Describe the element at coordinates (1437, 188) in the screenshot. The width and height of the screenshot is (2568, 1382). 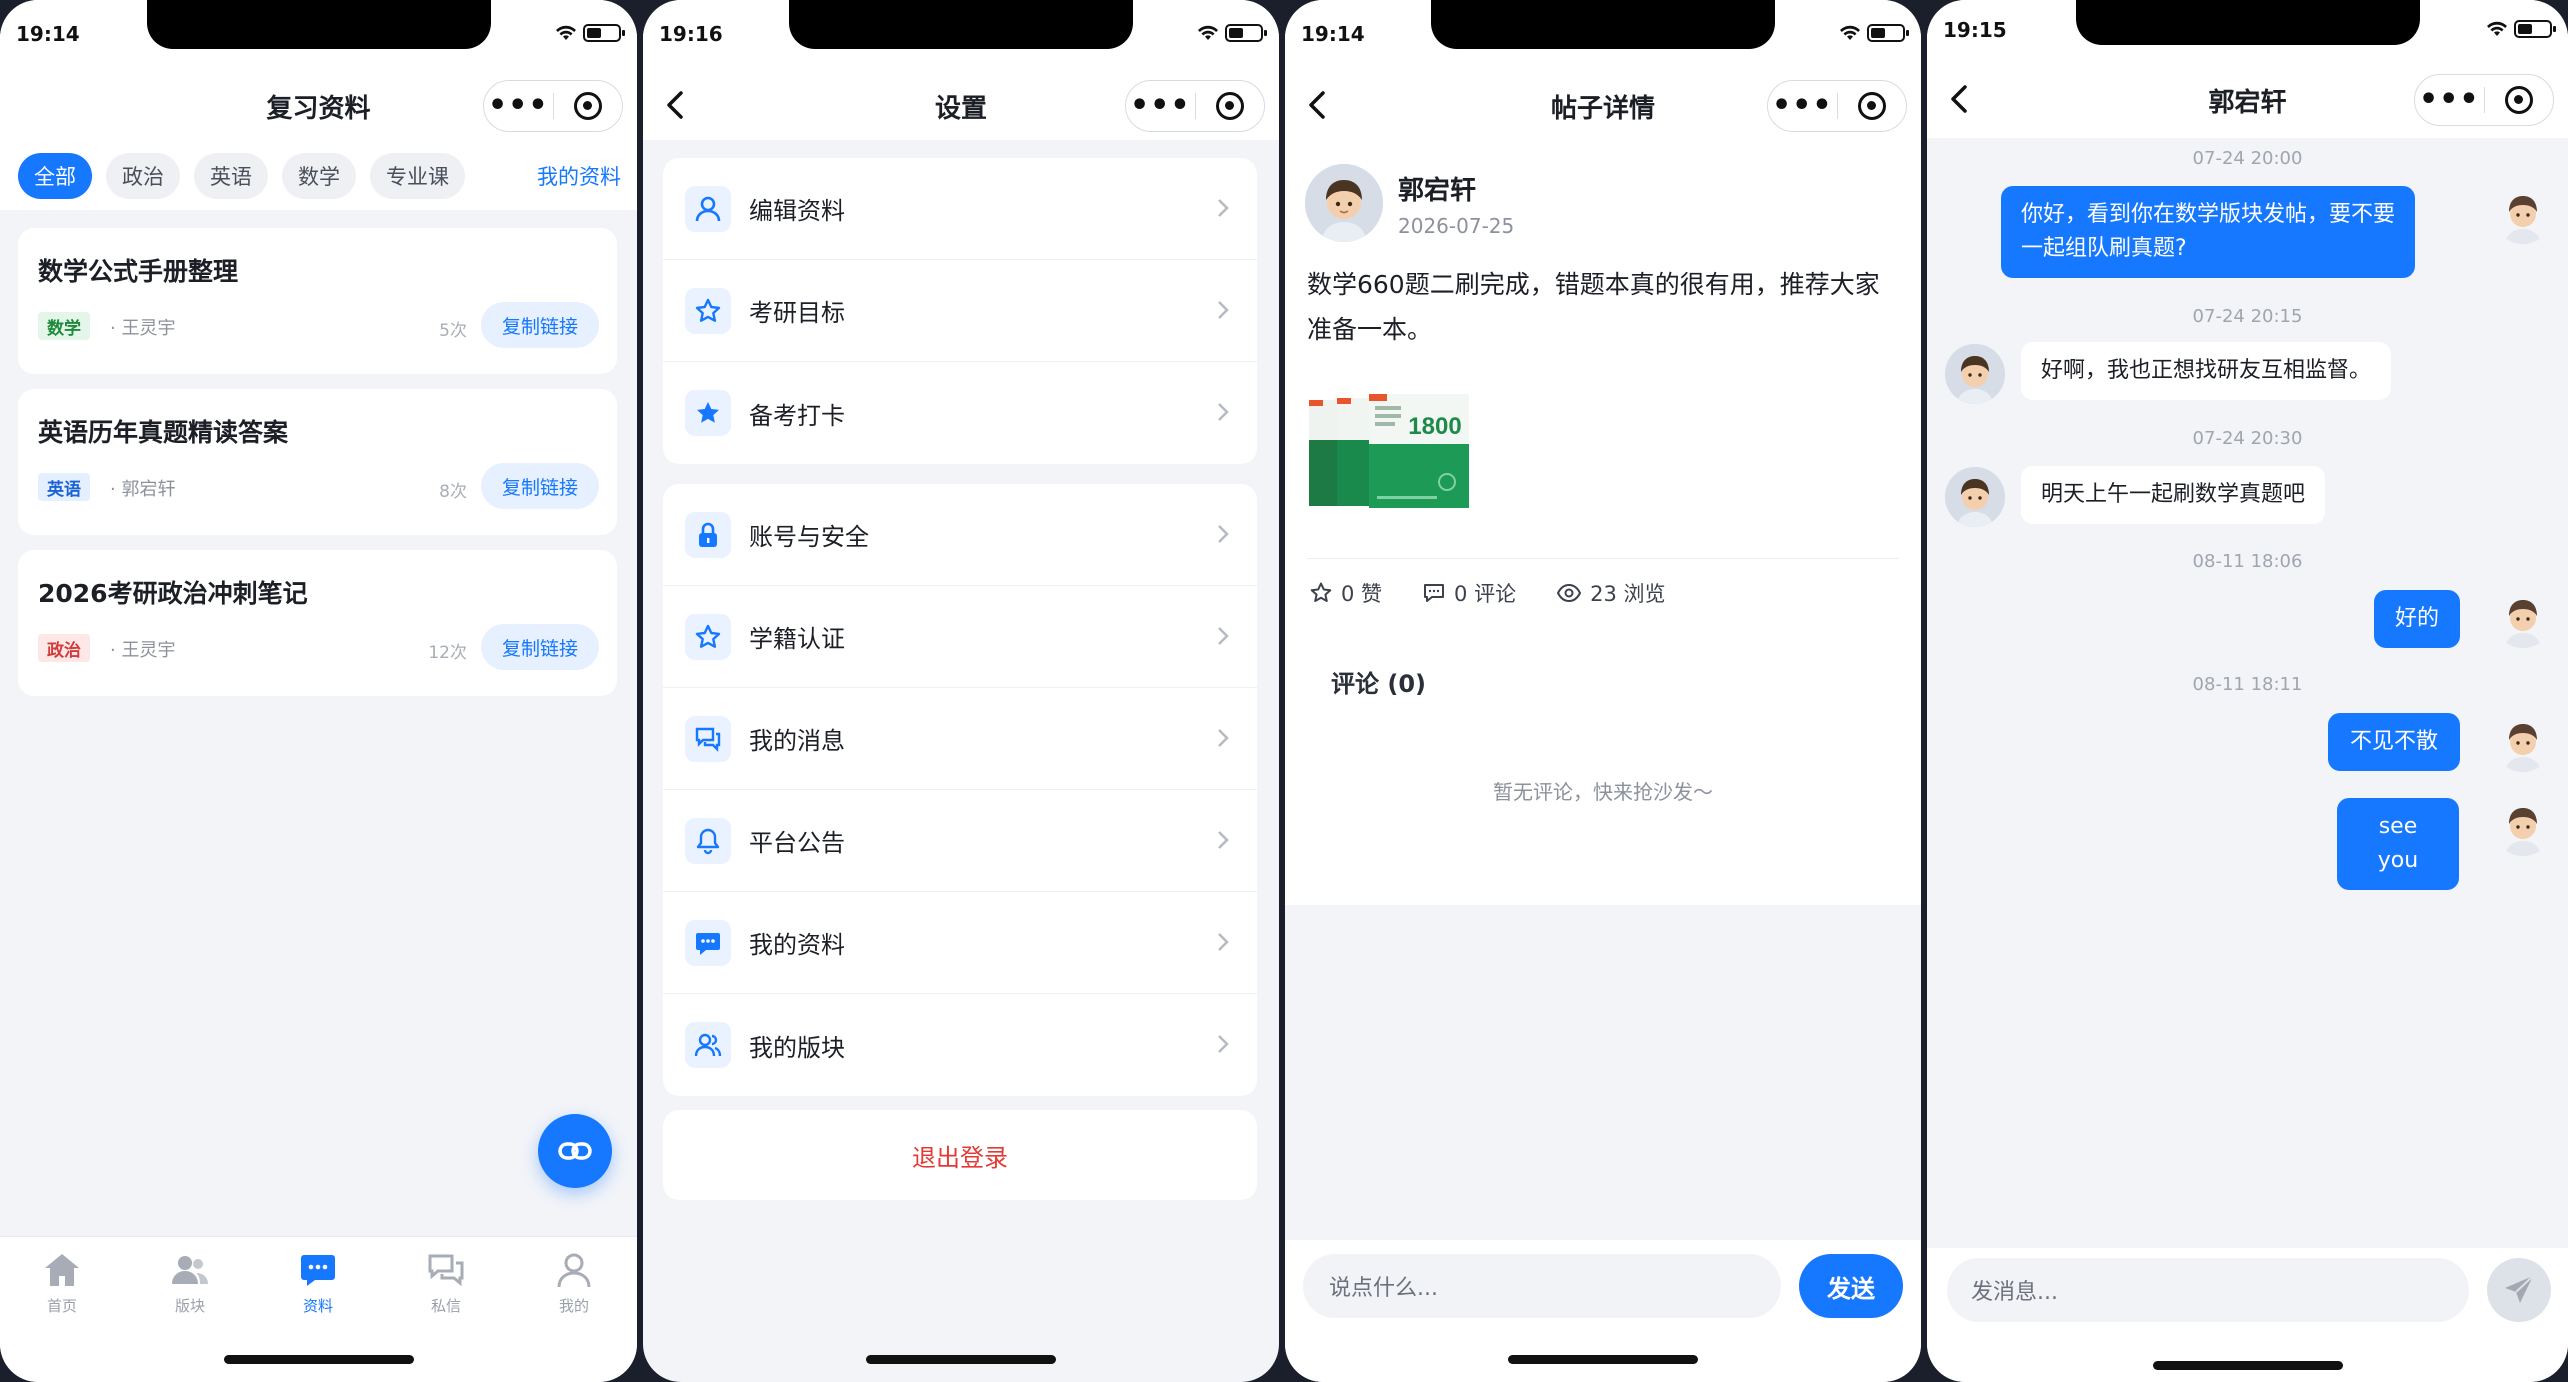
I see `post-author-name: 郭宕轩` at that location.